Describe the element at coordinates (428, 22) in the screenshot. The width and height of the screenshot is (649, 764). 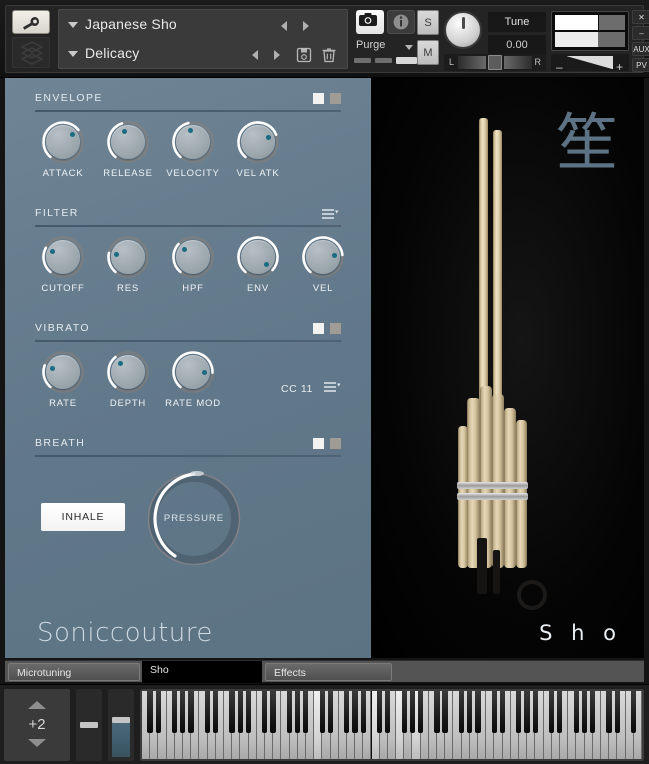
I see `solo-button: S` at that location.